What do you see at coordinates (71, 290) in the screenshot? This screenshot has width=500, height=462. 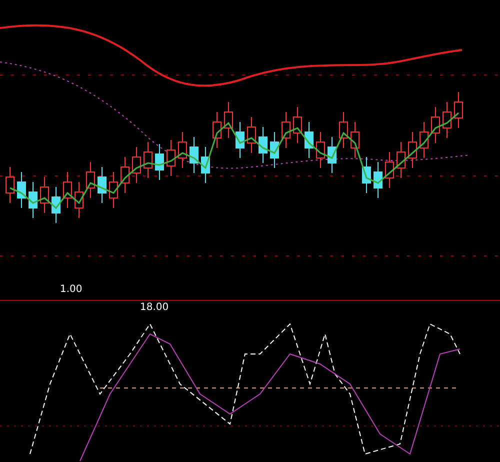 I see `legend-value: 1.00` at bounding box center [71, 290].